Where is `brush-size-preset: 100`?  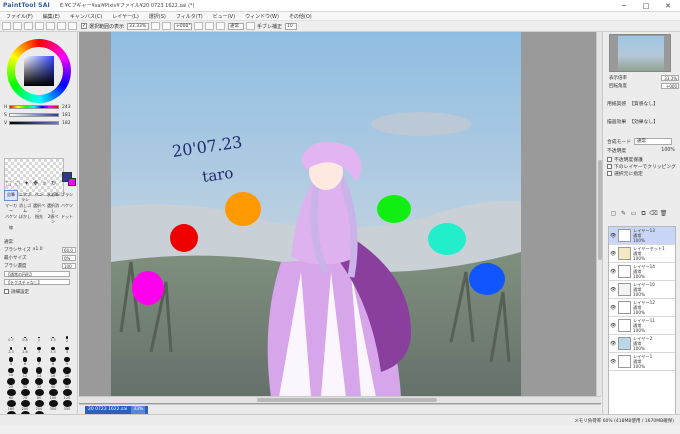 brush-size-preset: 100 is located at coordinates (53, 394).